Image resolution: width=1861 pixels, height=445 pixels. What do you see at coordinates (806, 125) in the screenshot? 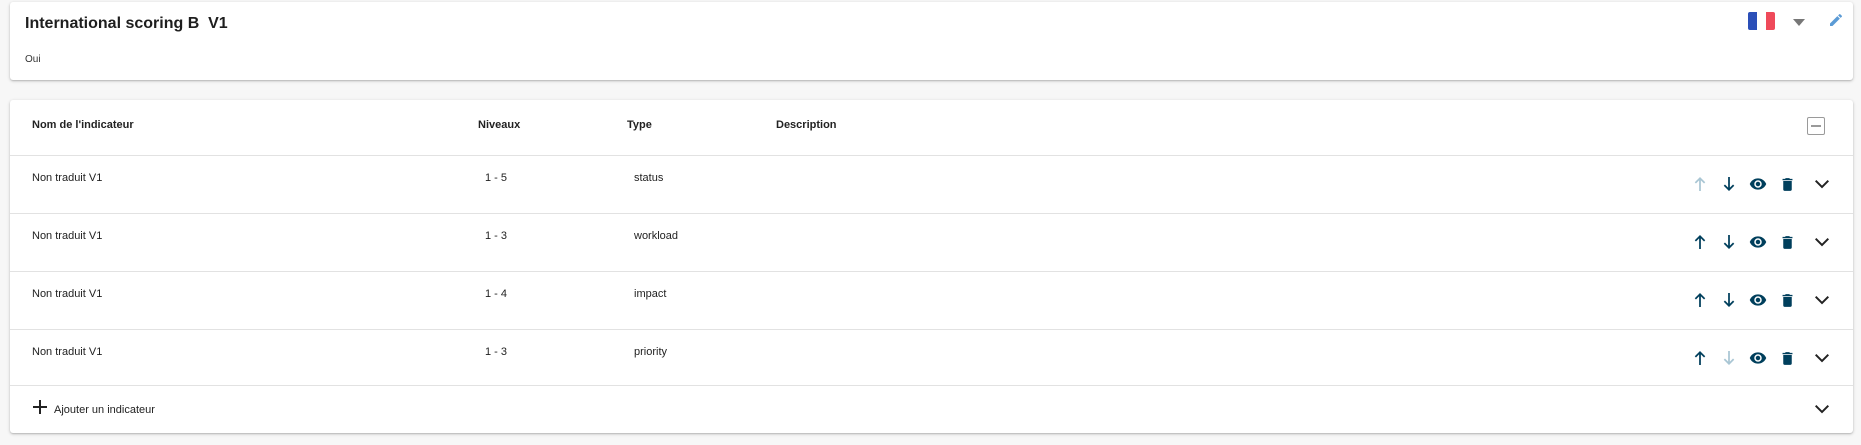
I see `column-header-description: Description` at bounding box center [806, 125].